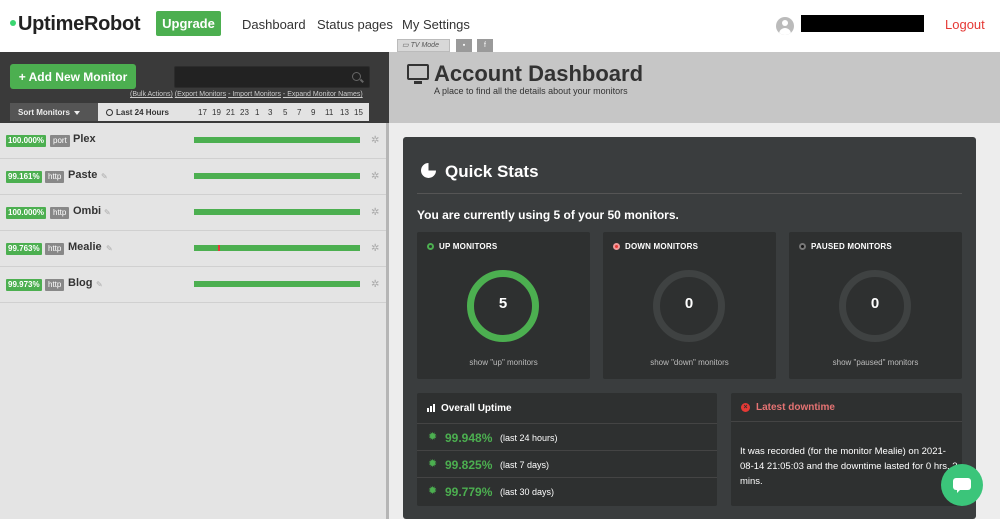  What do you see at coordinates (80, 283) in the screenshot?
I see `monitor-name: Blog` at bounding box center [80, 283].